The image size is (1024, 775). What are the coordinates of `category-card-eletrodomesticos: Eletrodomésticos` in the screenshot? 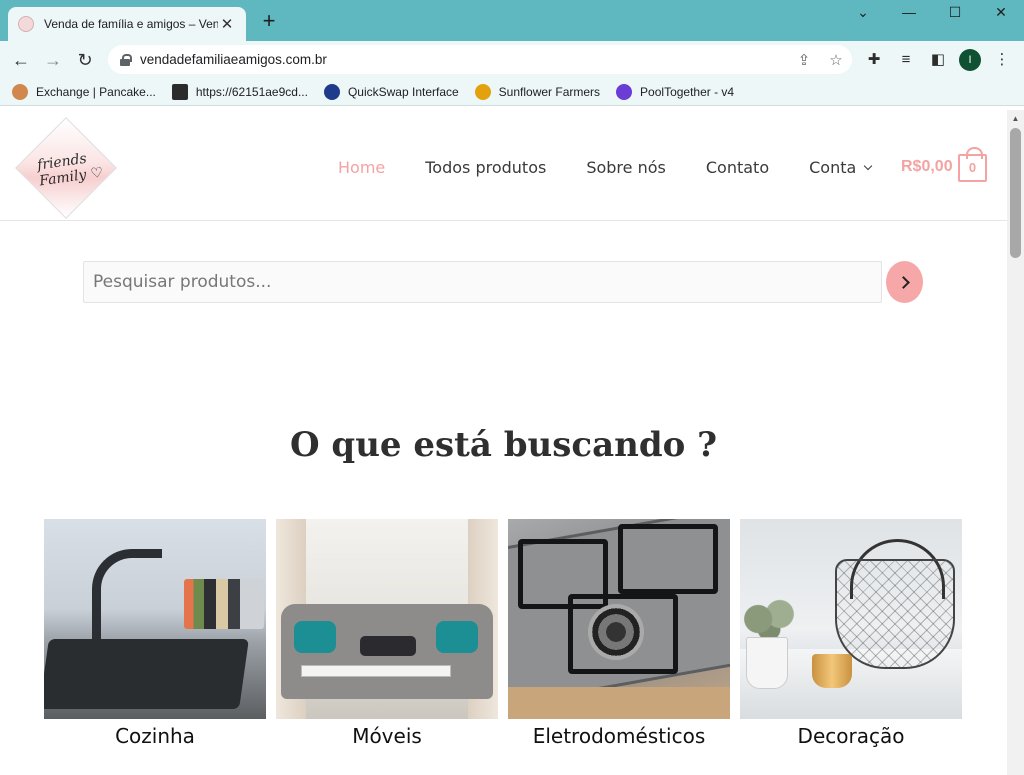 It's located at (619, 633).